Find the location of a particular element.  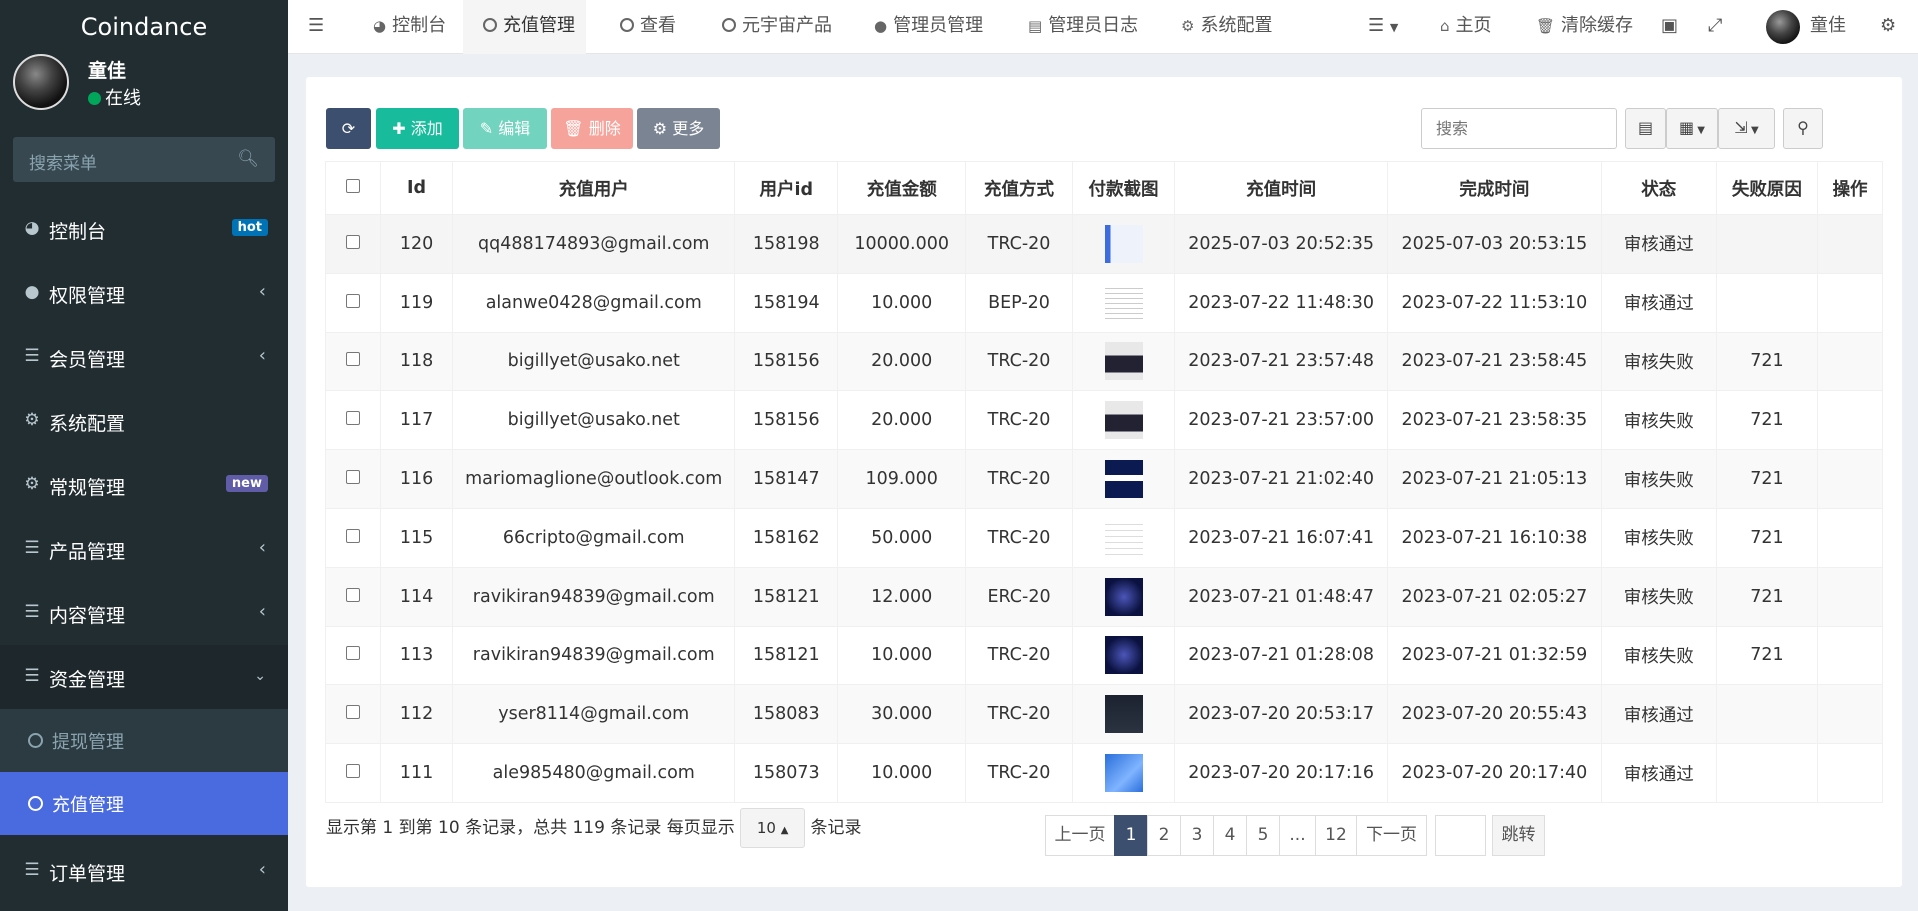

brand-logo: Coindance is located at coordinates (144, 27).